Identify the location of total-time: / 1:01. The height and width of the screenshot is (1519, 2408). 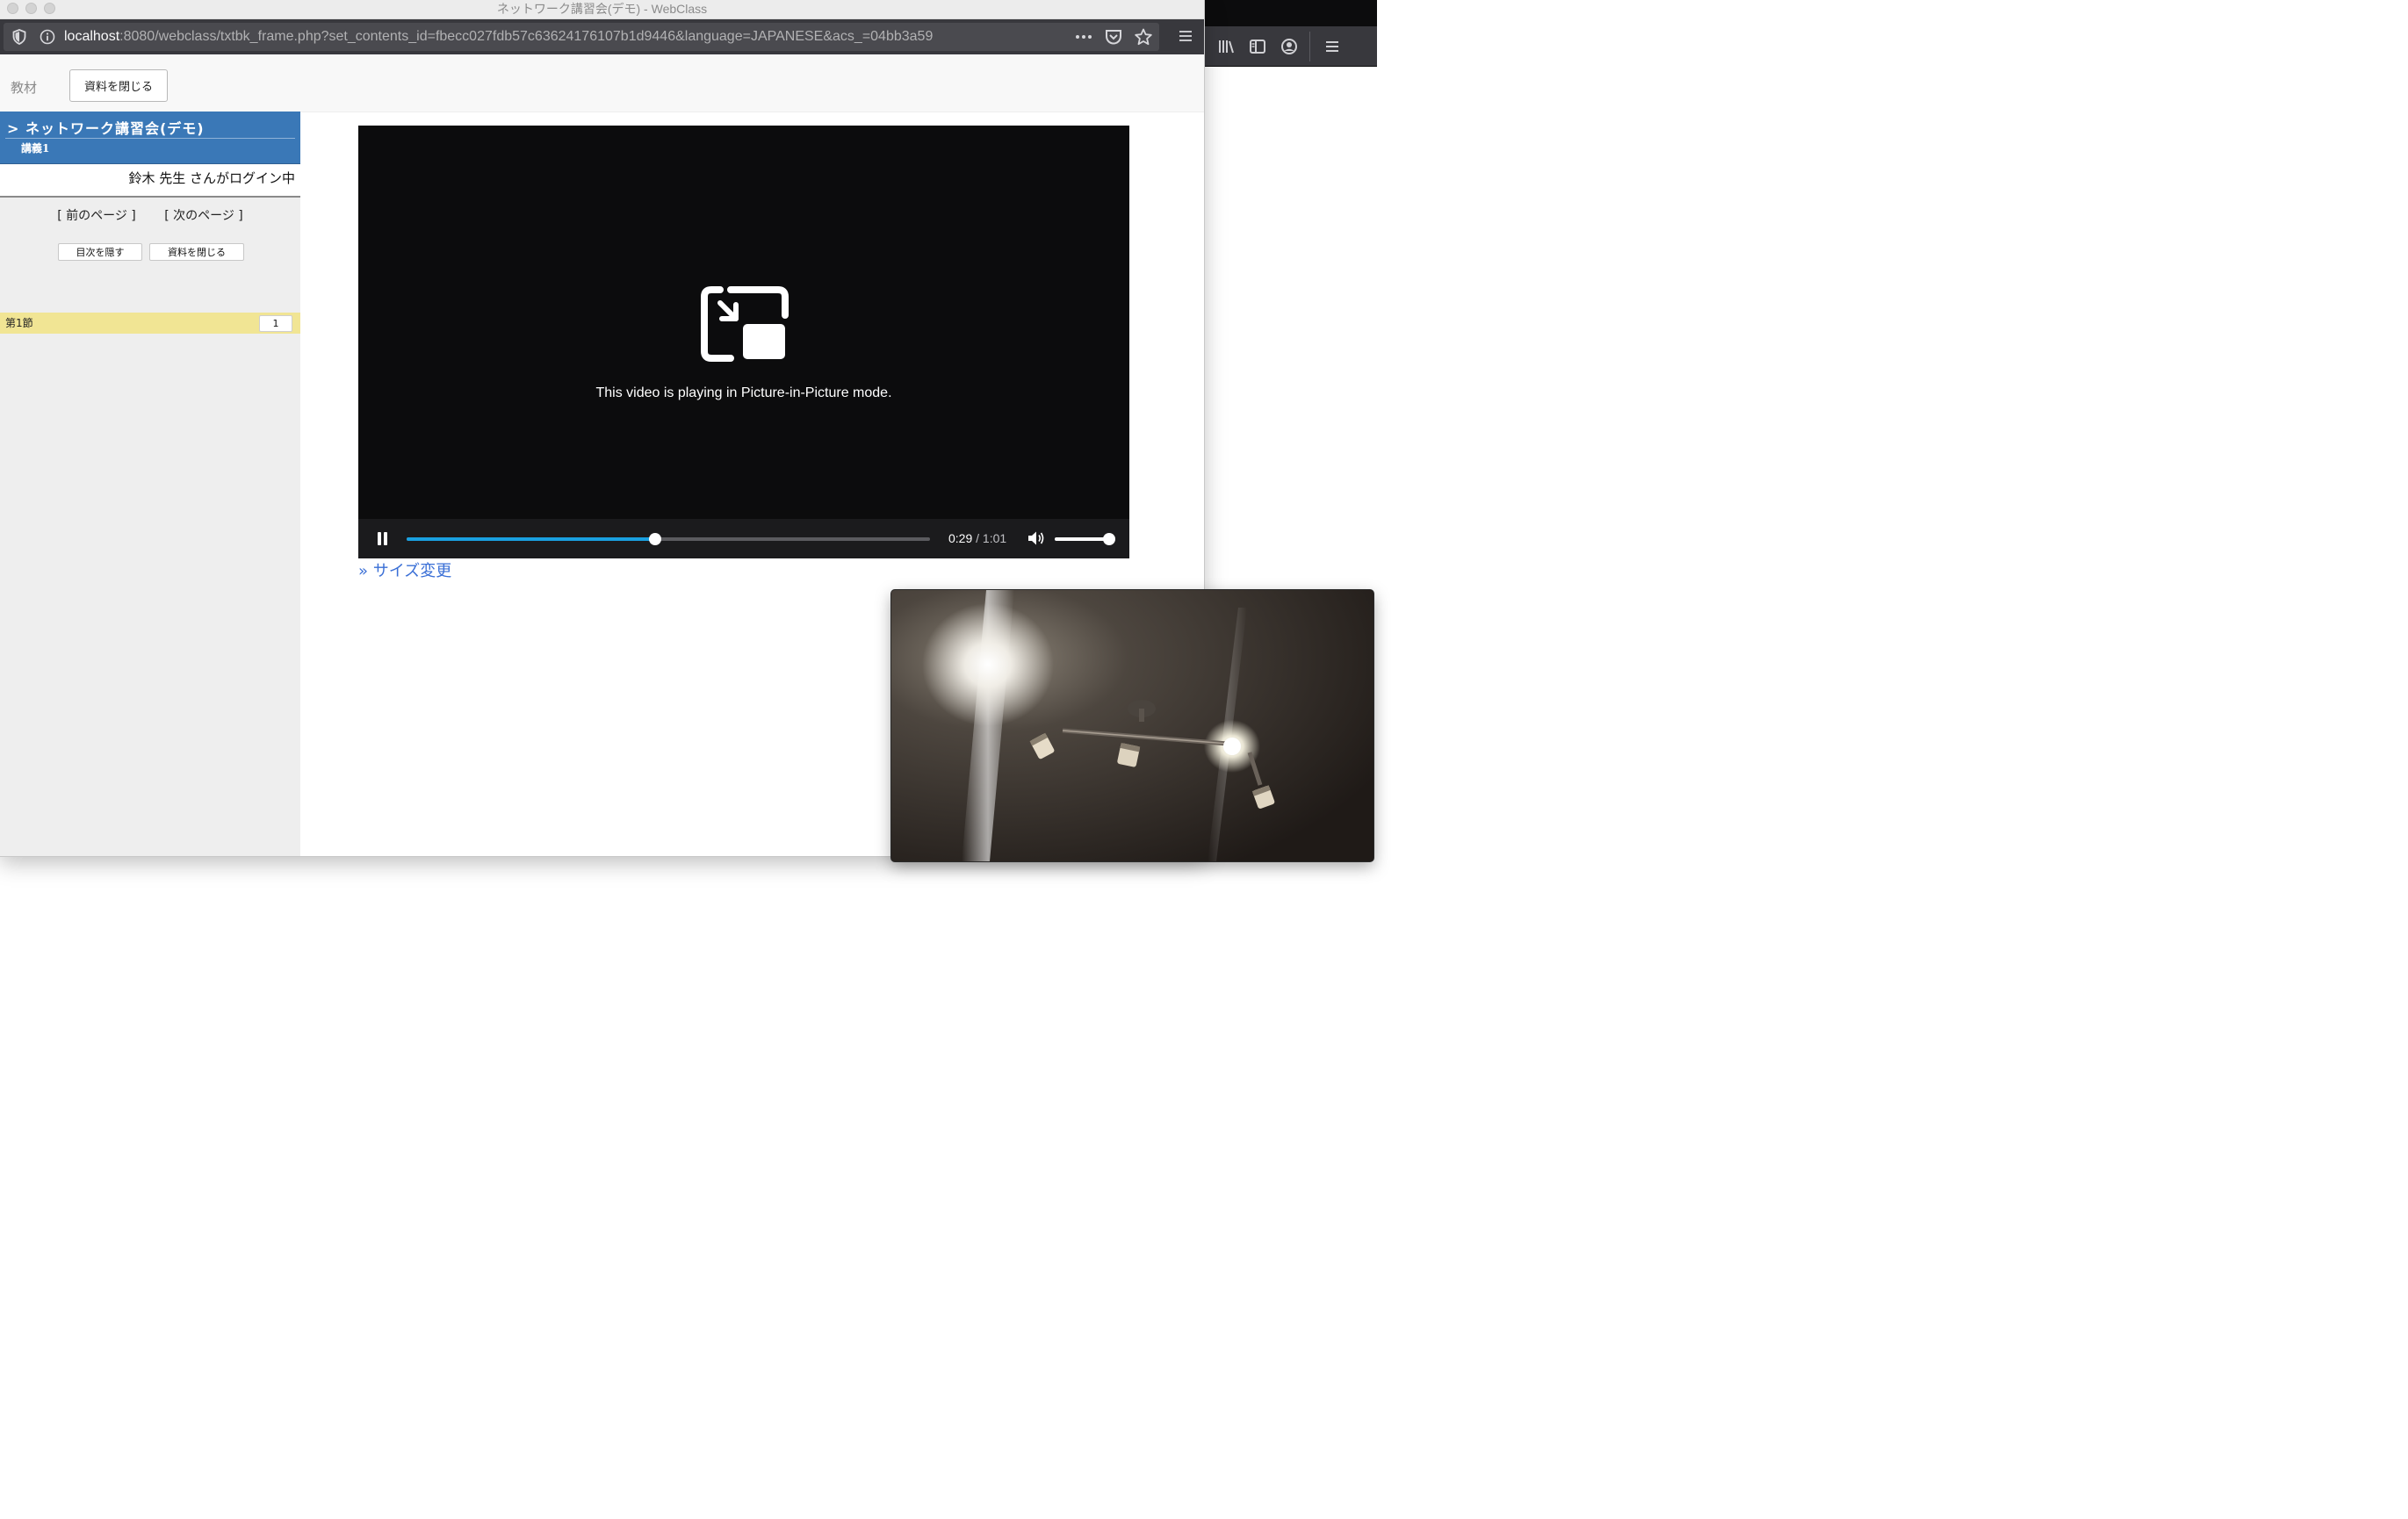
(991, 538).